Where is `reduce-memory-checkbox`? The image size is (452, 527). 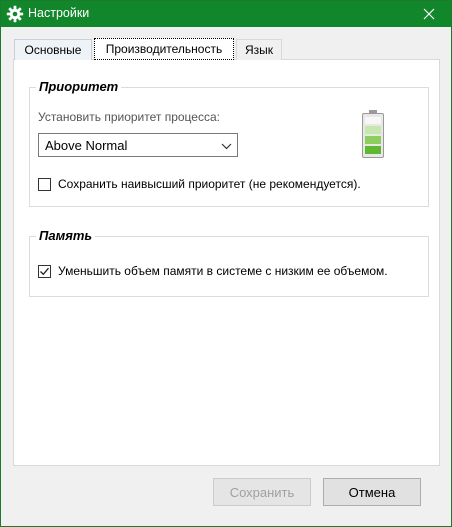
reduce-memory-checkbox is located at coordinates (44, 271).